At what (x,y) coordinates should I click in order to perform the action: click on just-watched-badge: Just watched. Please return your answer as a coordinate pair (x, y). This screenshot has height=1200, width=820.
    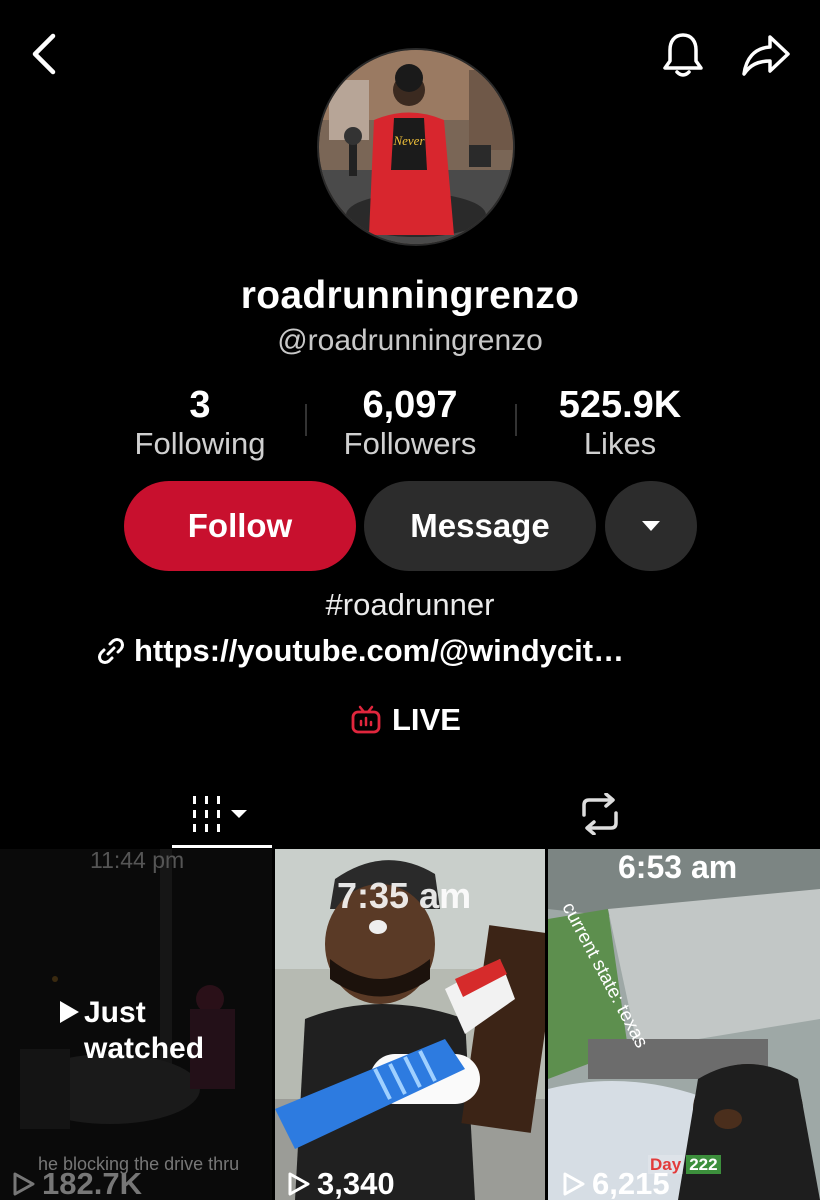
    Looking at the image, I should click on (131, 1031).